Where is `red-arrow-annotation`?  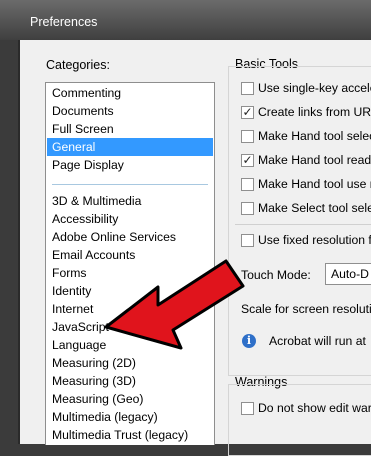 red-arrow-annotation is located at coordinates (174, 304).